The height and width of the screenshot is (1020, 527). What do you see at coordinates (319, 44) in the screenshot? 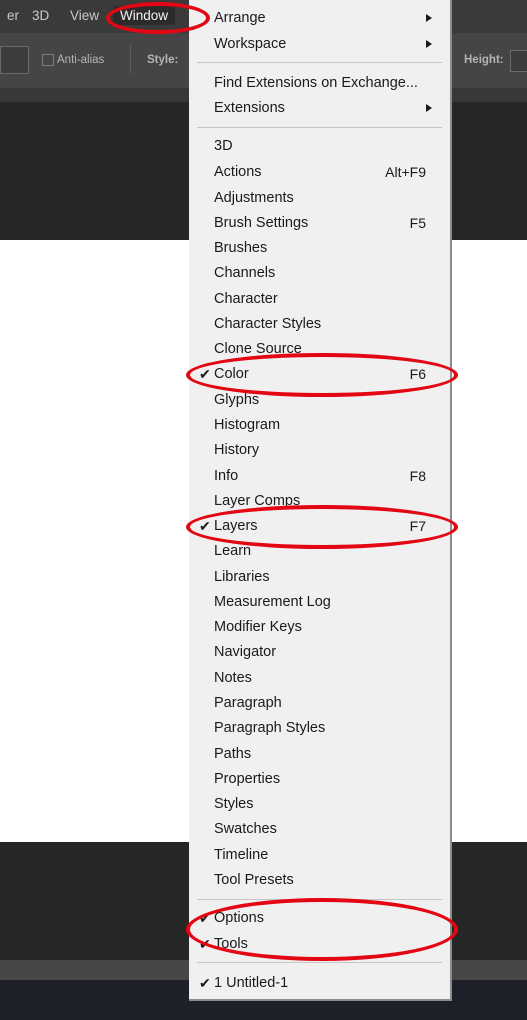
I see `menu-item-workspace: Workspace` at bounding box center [319, 44].